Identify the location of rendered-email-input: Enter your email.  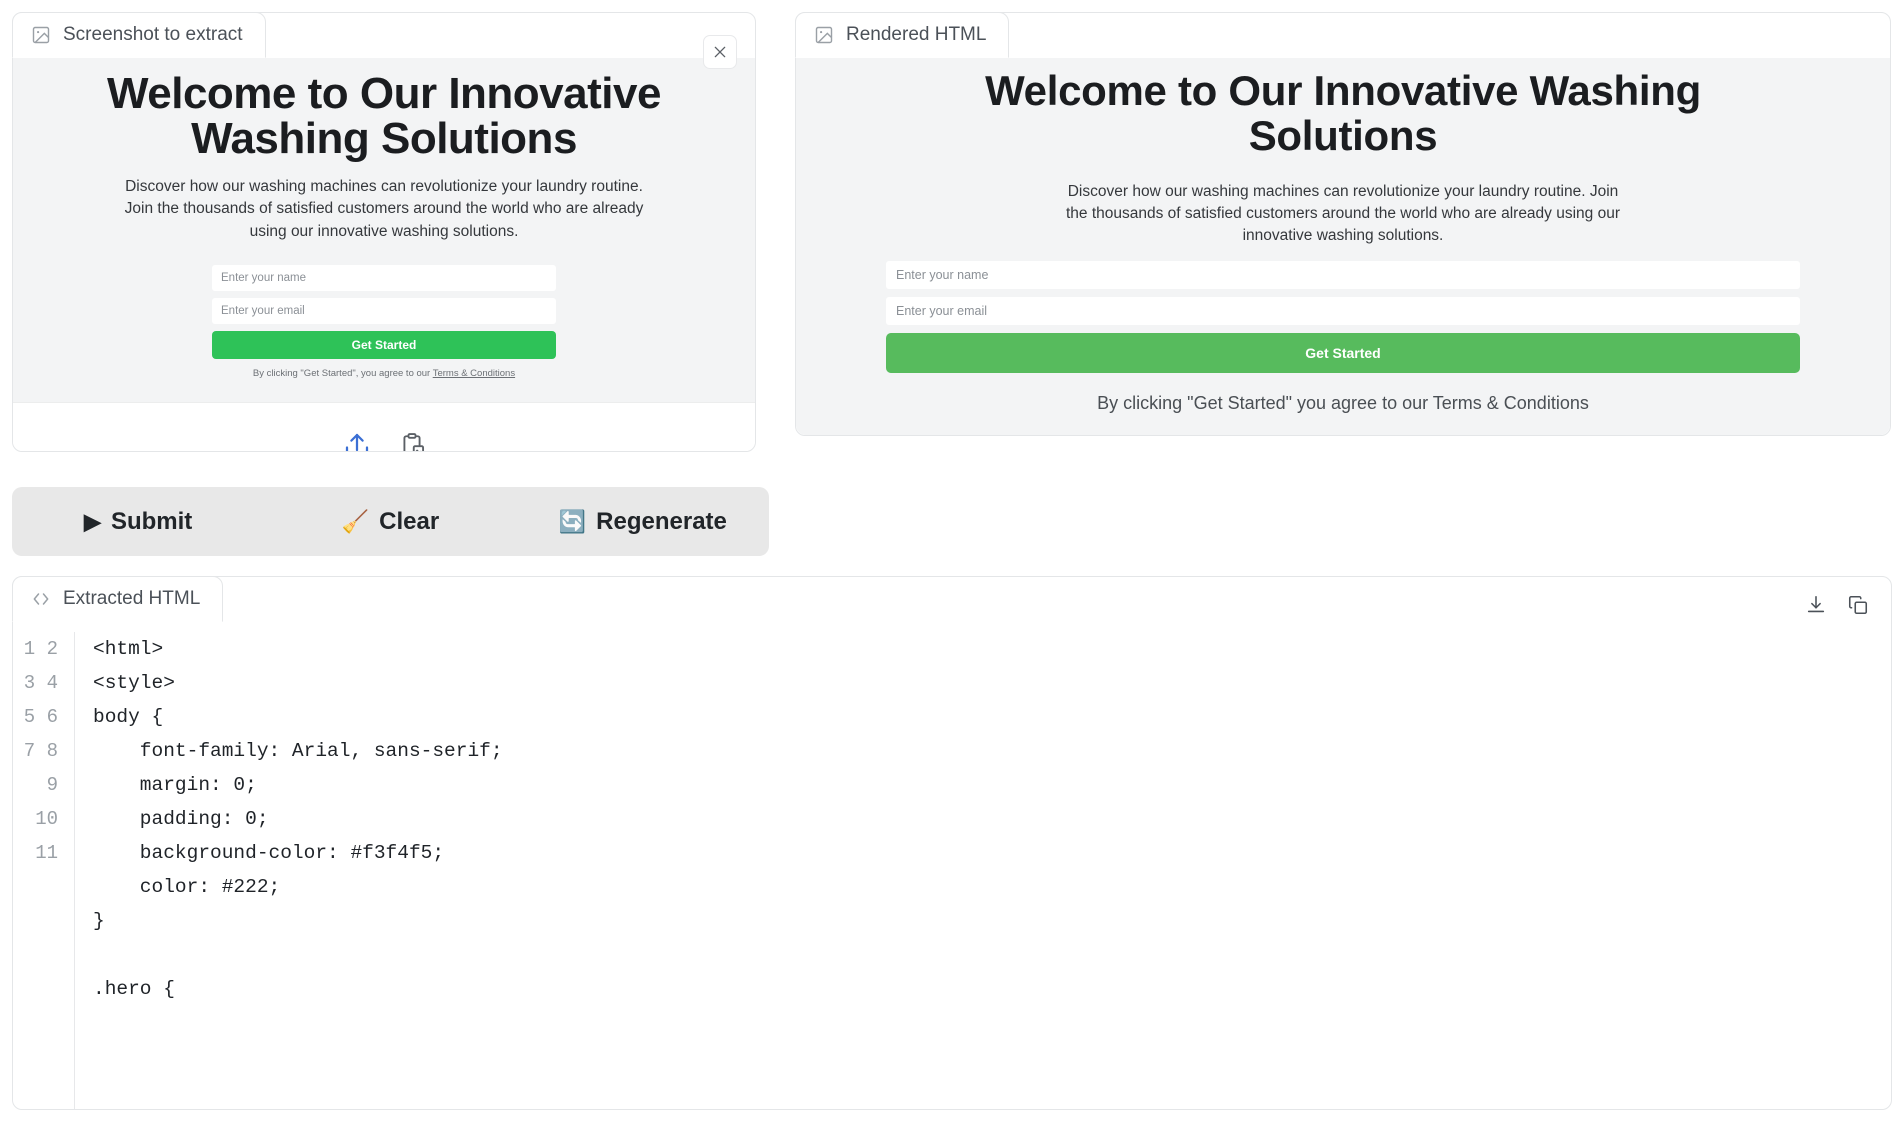
(1343, 310).